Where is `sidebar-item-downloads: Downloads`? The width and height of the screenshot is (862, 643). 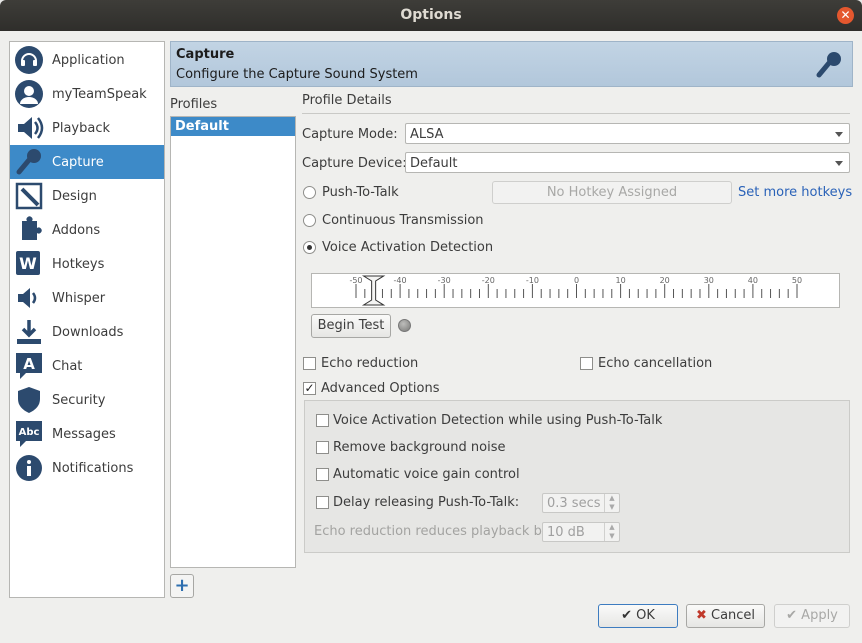 sidebar-item-downloads: Downloads is located at coordinates (87, 332).